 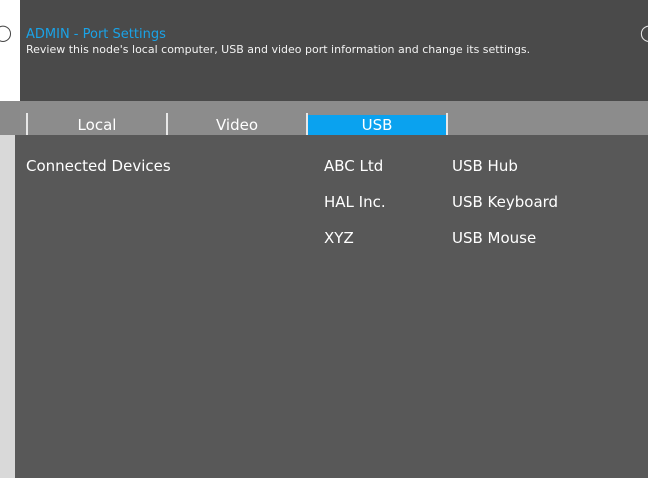 I want to click on strip-top, so click(x=10, y=50).